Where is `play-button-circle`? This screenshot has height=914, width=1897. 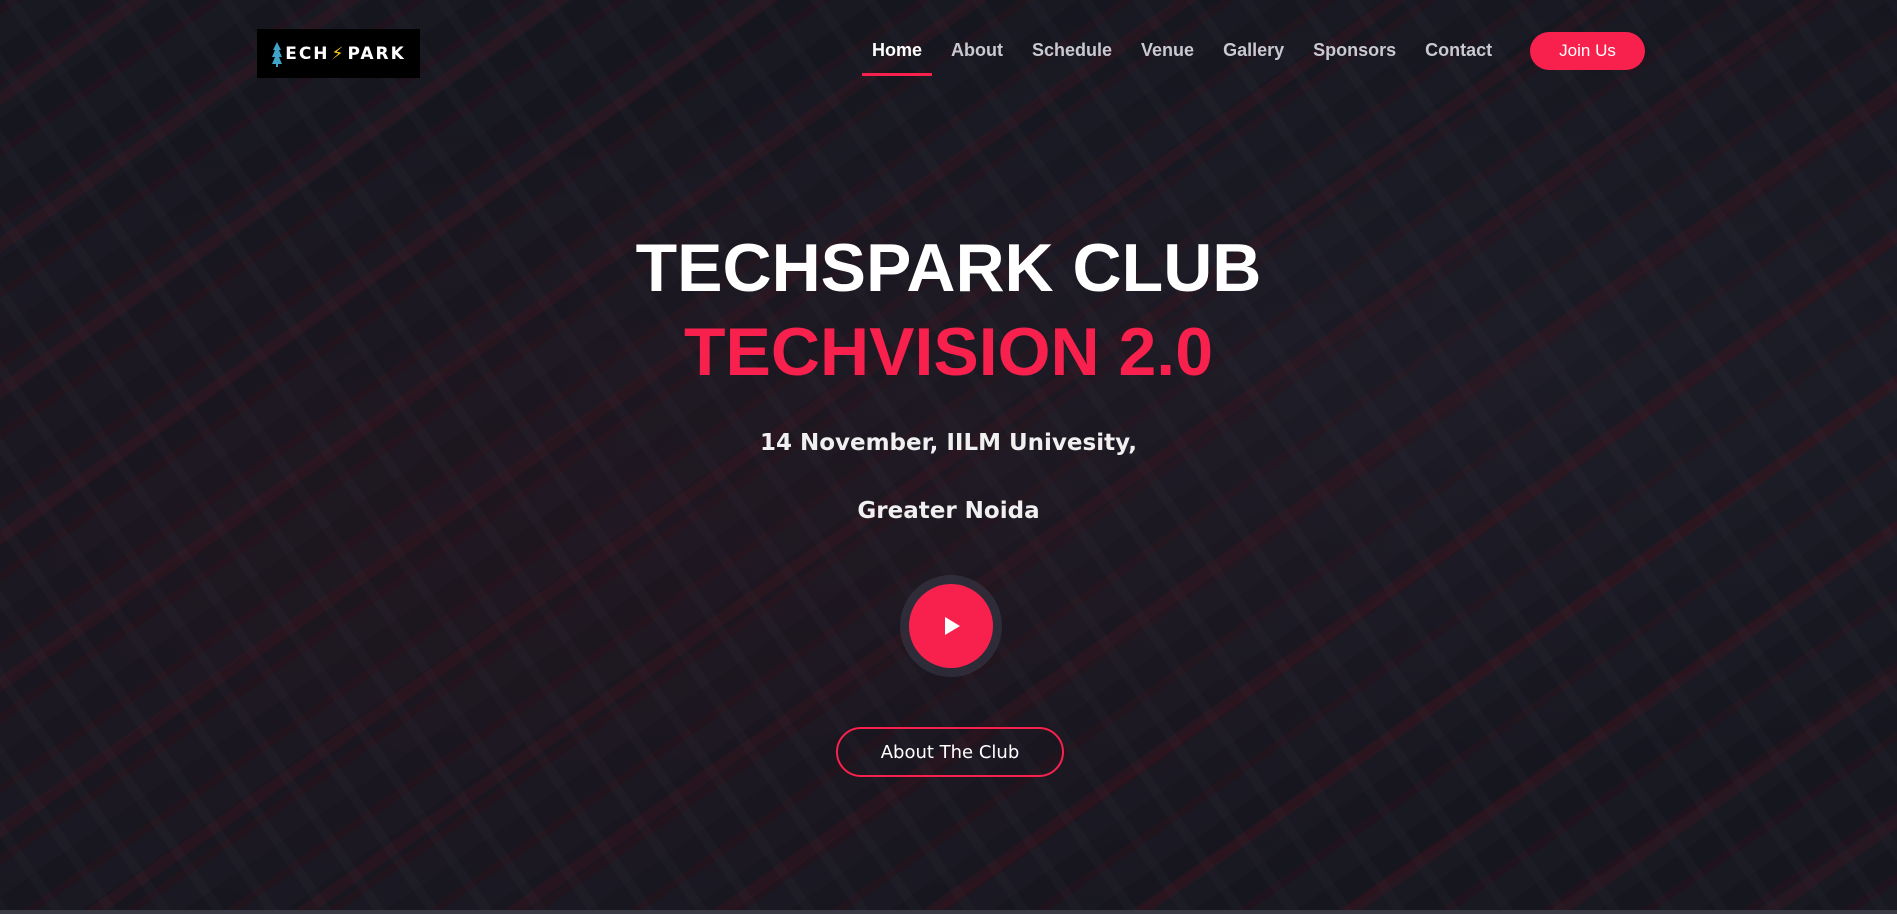
play-button-circle is located at coordinates (951, 626).